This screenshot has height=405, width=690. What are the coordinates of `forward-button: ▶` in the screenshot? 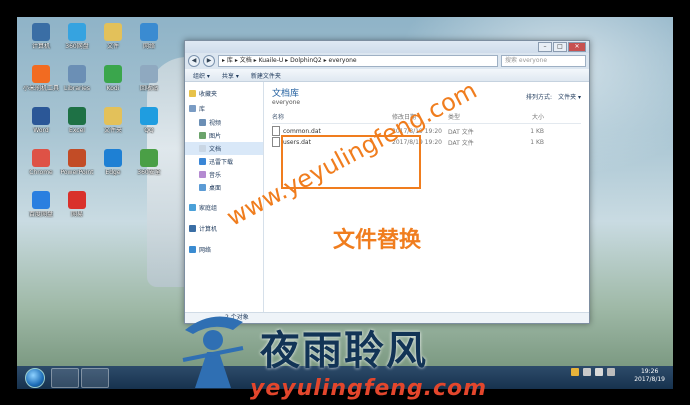 It's located at (209, 61).